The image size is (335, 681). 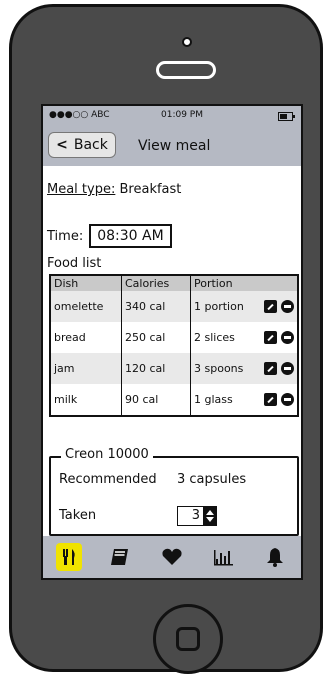 I want to click on recommended-value: 3 capsules, so click(x=212, y=479).